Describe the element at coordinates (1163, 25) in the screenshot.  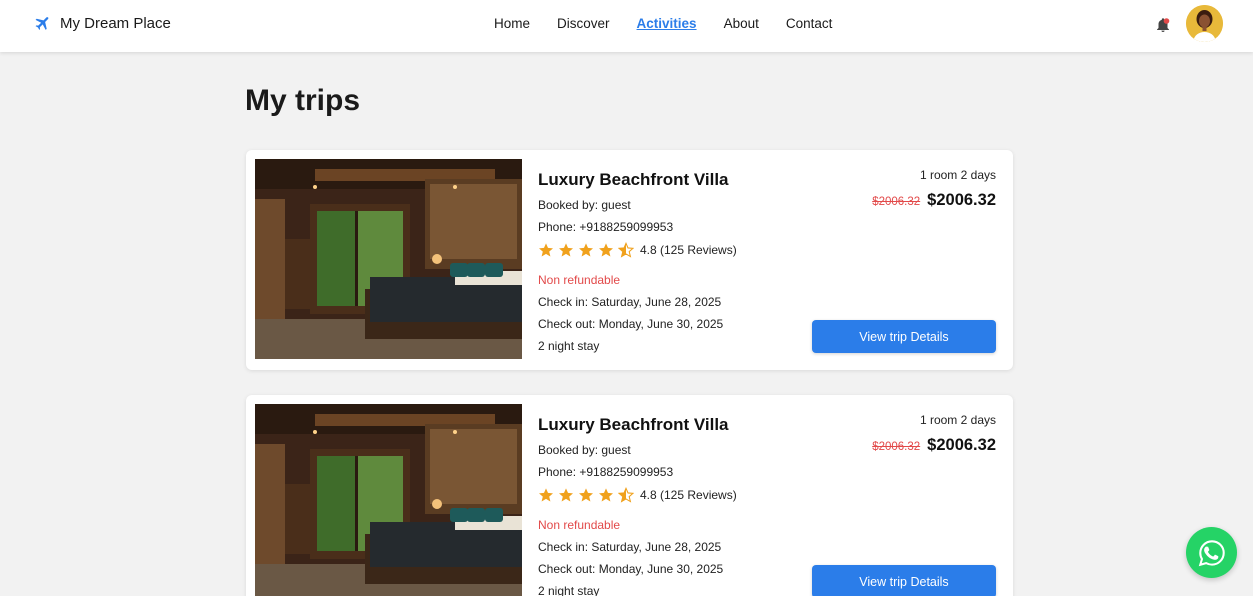
I see `bell-icon` at that location.